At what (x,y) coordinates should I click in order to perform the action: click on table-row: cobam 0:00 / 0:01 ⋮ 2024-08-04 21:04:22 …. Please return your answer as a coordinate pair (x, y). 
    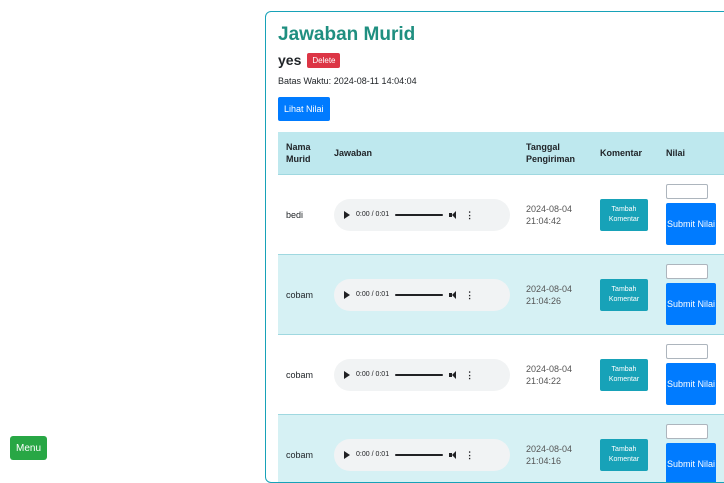
    Looking at the image, I should click on (501, 375).